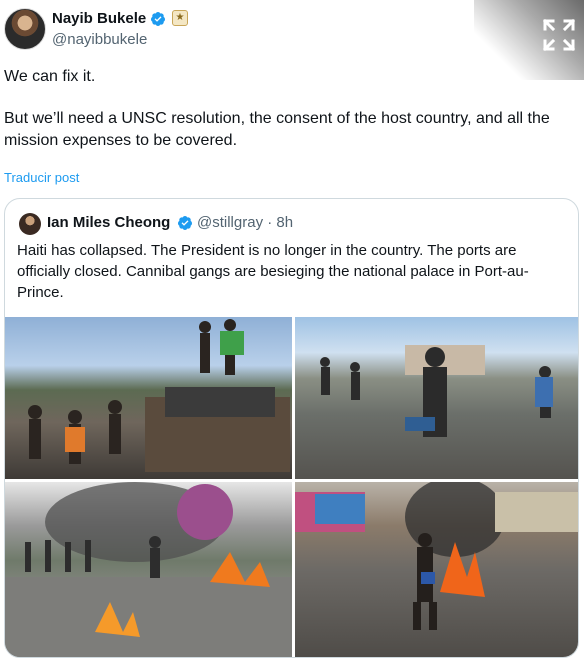 The image size is (584, 658). I want to click on expand-icon, so click(559, 35).